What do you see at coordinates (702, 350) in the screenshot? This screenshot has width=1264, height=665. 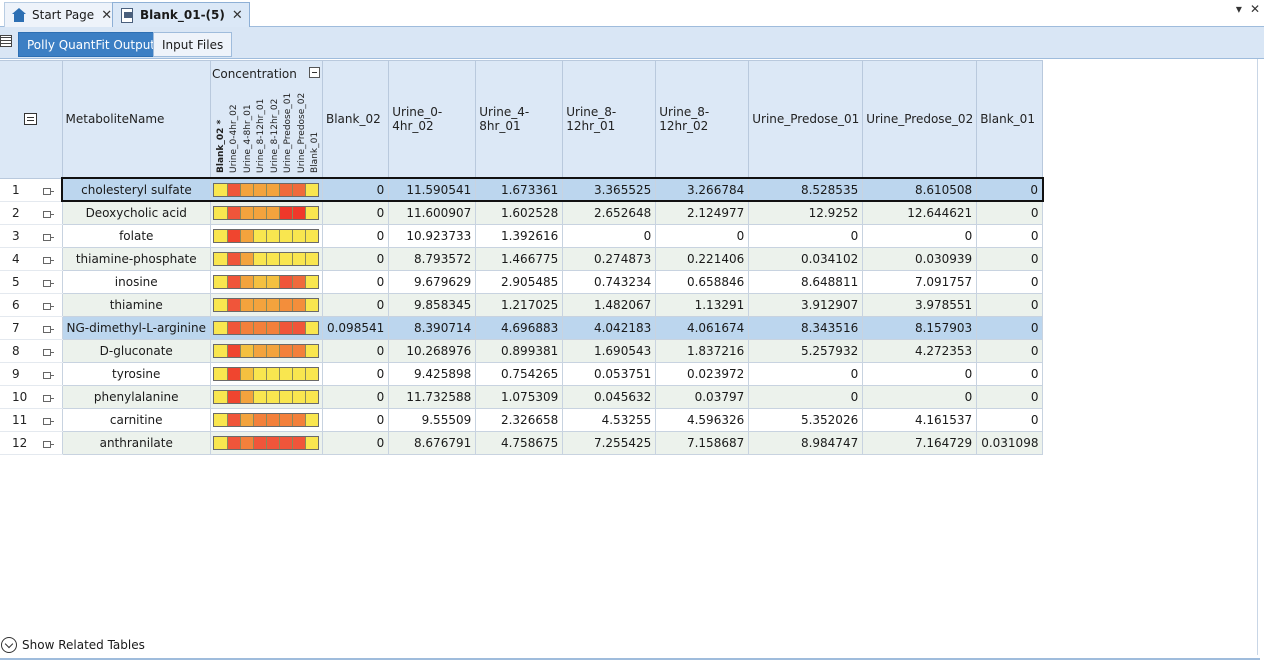 I see `value-cell: 1.837216` at bounding box center [702, 350].